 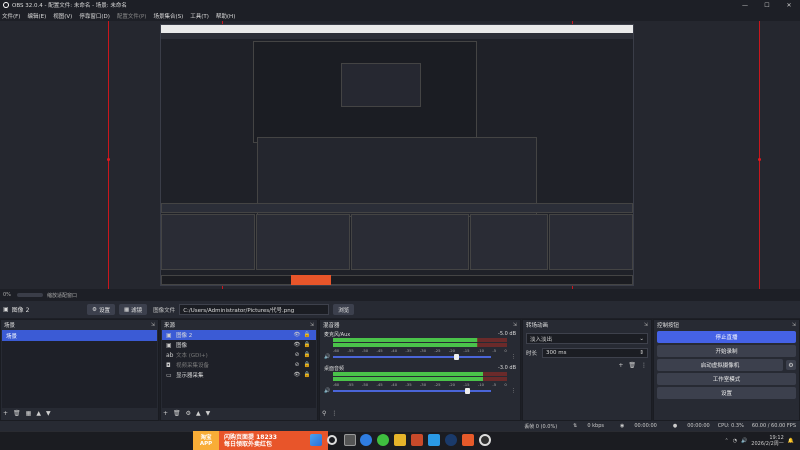 What do you see at coordinates (720, 365) in the screenshot?
I see `start-virtual-camera-button: 启动虚拟摄像机` at bounding box center [720, 365].